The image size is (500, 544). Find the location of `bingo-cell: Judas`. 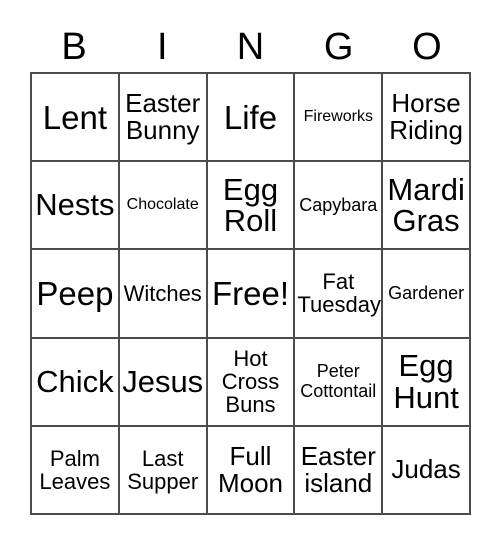

bingo-cell: Judas is located at coordinates (427, 470).